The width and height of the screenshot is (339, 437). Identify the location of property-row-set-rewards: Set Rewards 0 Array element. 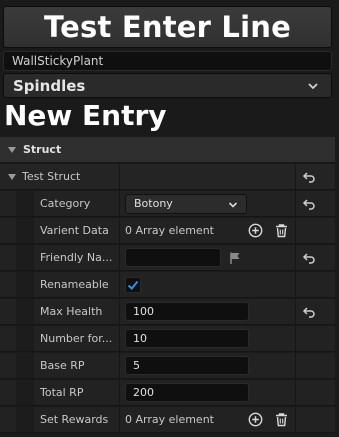
(167, 420).